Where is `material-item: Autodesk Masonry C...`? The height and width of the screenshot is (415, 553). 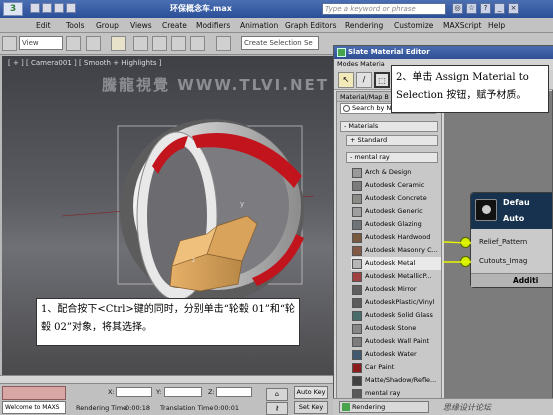
material-item: Autodesk Masonry C... is located at coordinates (396, 250).